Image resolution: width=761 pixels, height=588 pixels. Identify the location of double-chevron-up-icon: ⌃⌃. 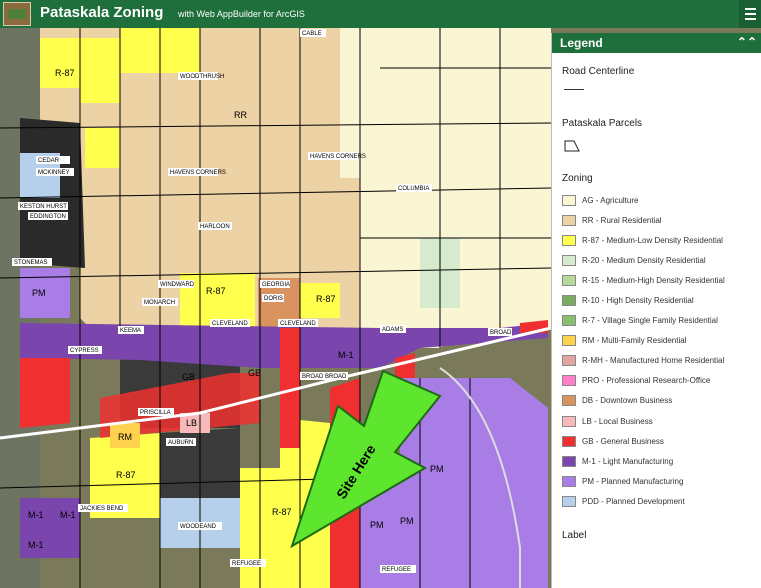
(747, 42).